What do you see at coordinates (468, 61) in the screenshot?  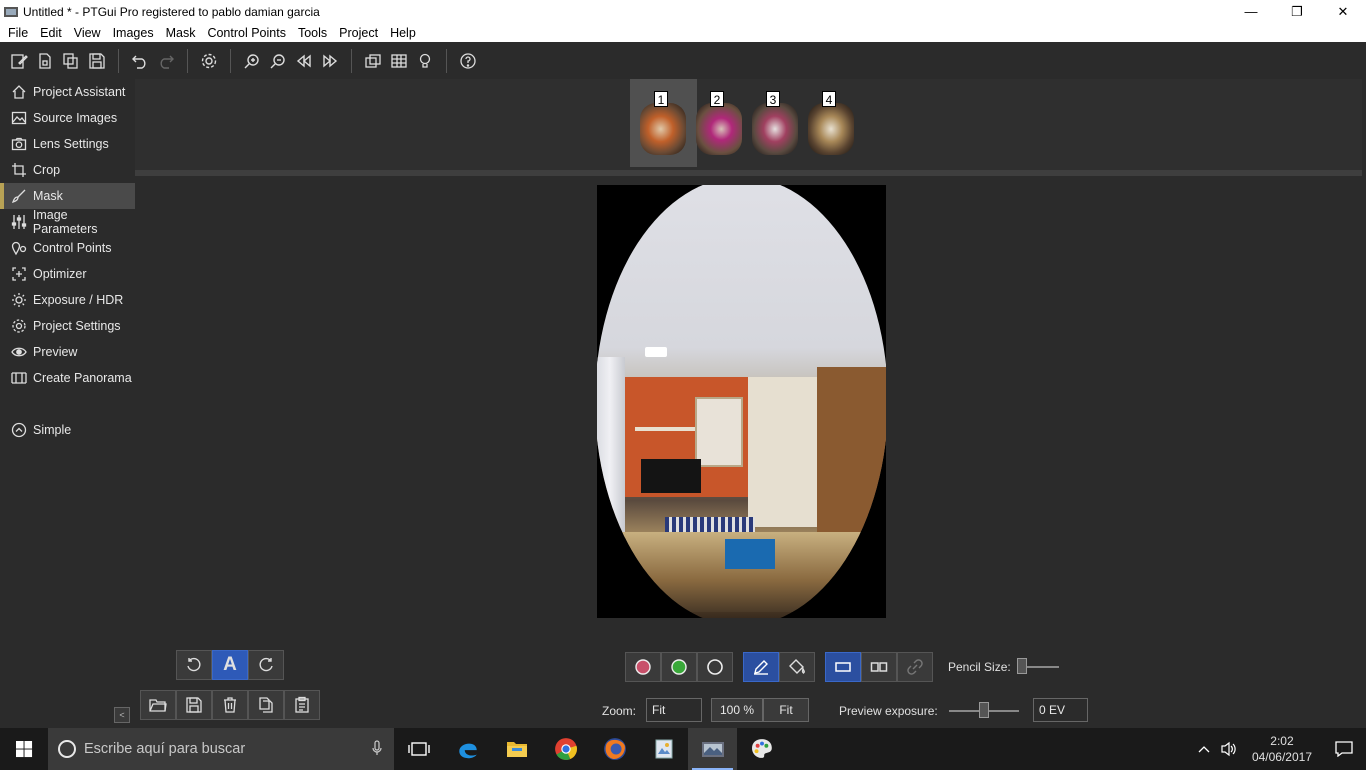 I see `help-icon` at bounding box center [468, 61].